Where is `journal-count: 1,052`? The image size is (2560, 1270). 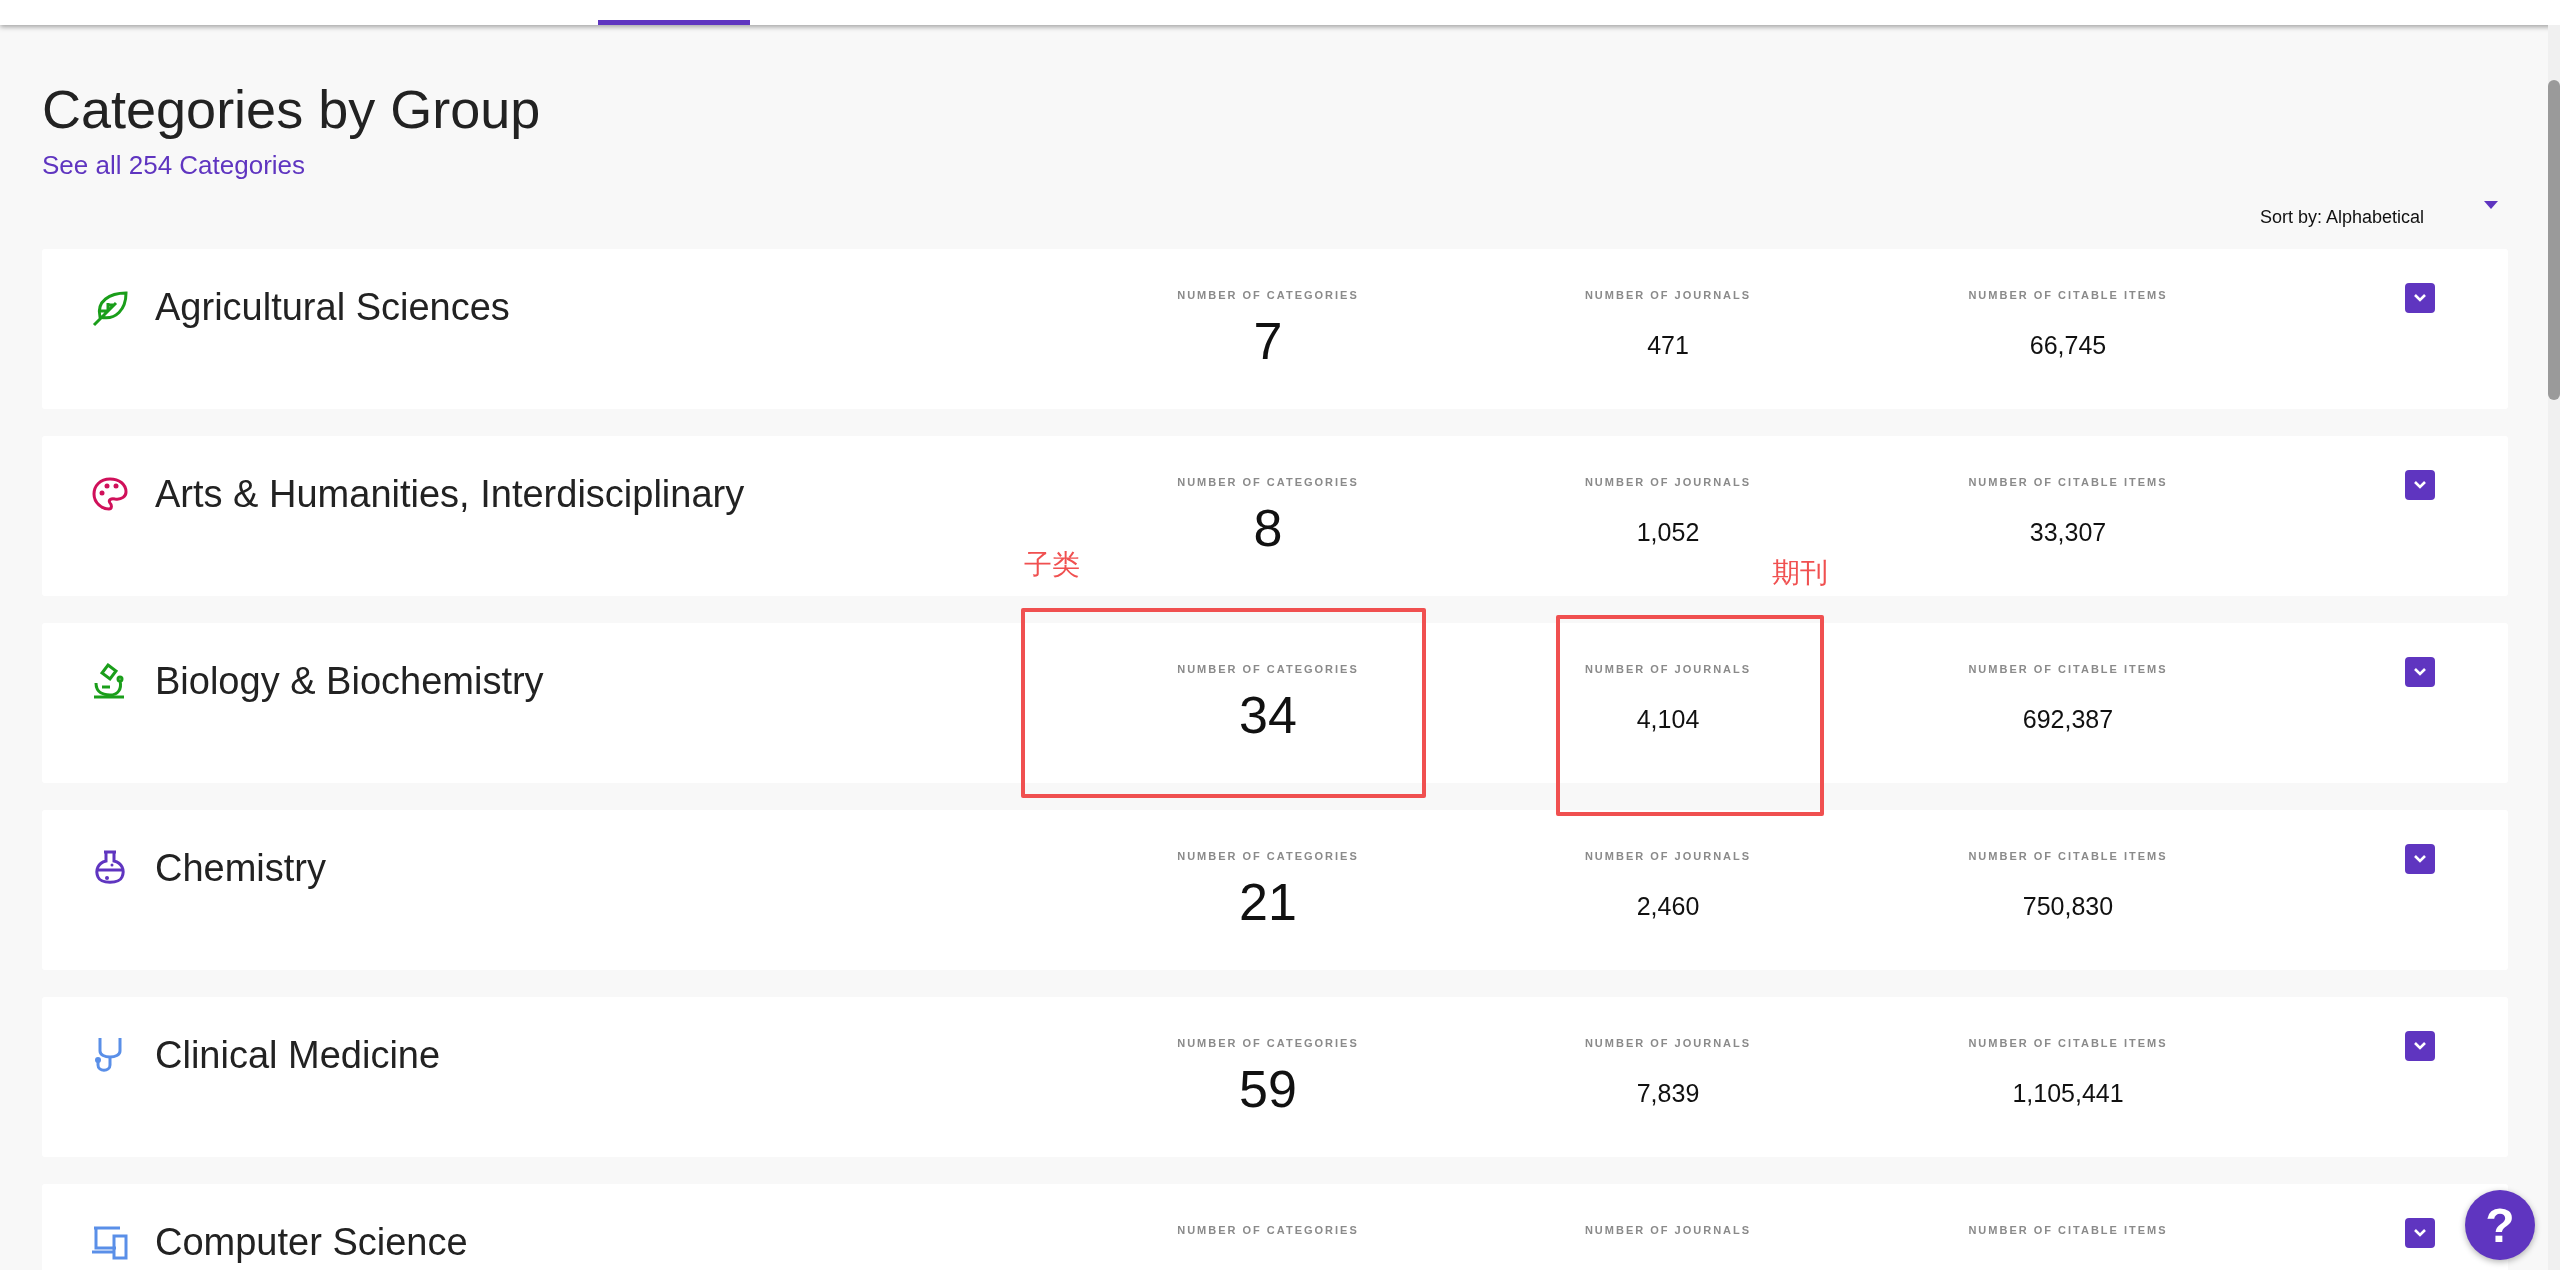
journal-count: 1,052 is located at coordinates (1668, 532).